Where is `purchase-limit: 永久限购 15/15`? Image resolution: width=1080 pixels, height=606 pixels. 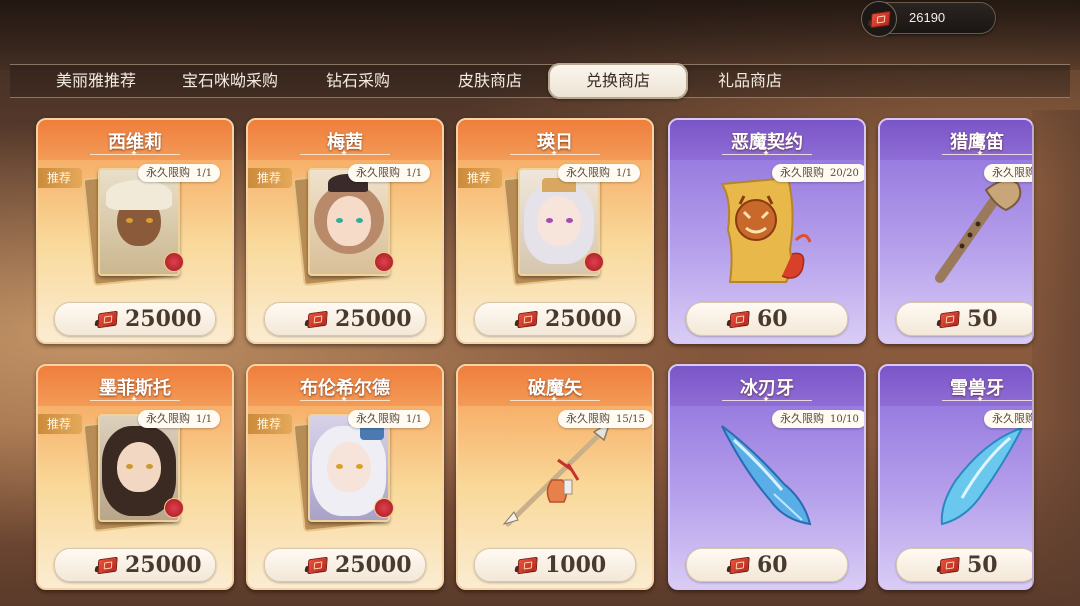 purchase-limit: 永久限购 15/15 is located at coordinates (605, 419).